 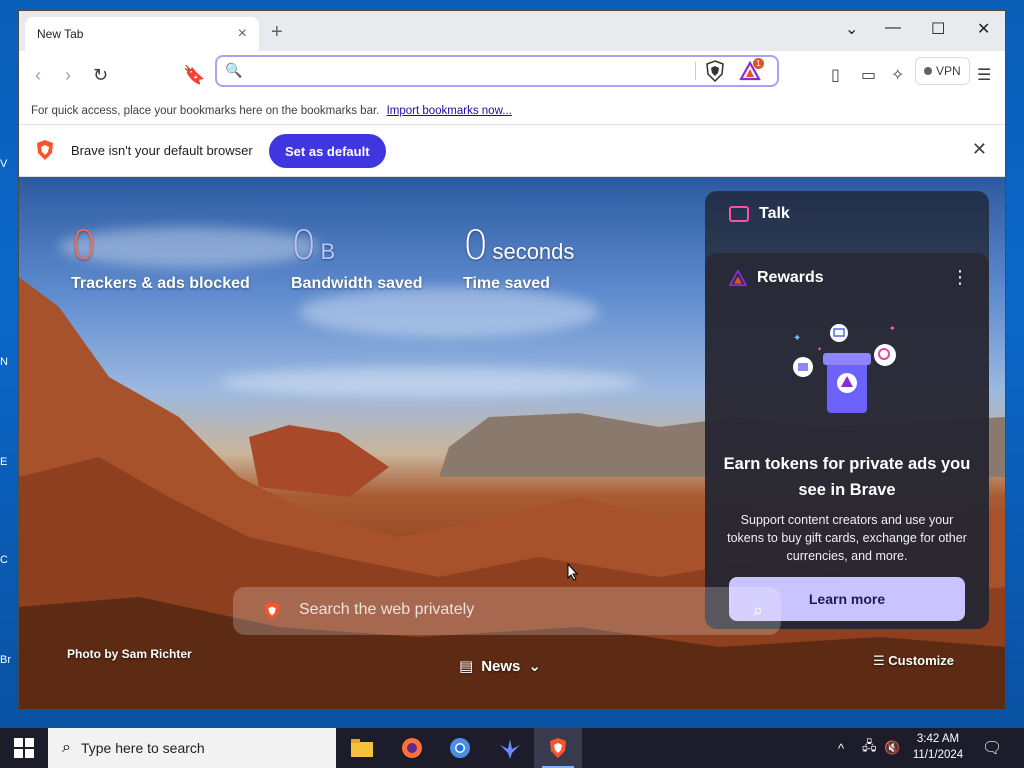 What do you see at coordinates (412, 748) in the screenshot?
I see `firefox-icon` at bounding box center [412, 748].